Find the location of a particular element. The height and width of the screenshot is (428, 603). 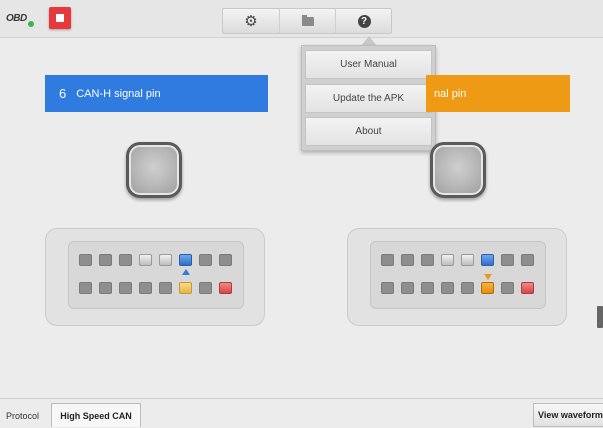

pin-title: nal pin is located at coordinates (450, 93).